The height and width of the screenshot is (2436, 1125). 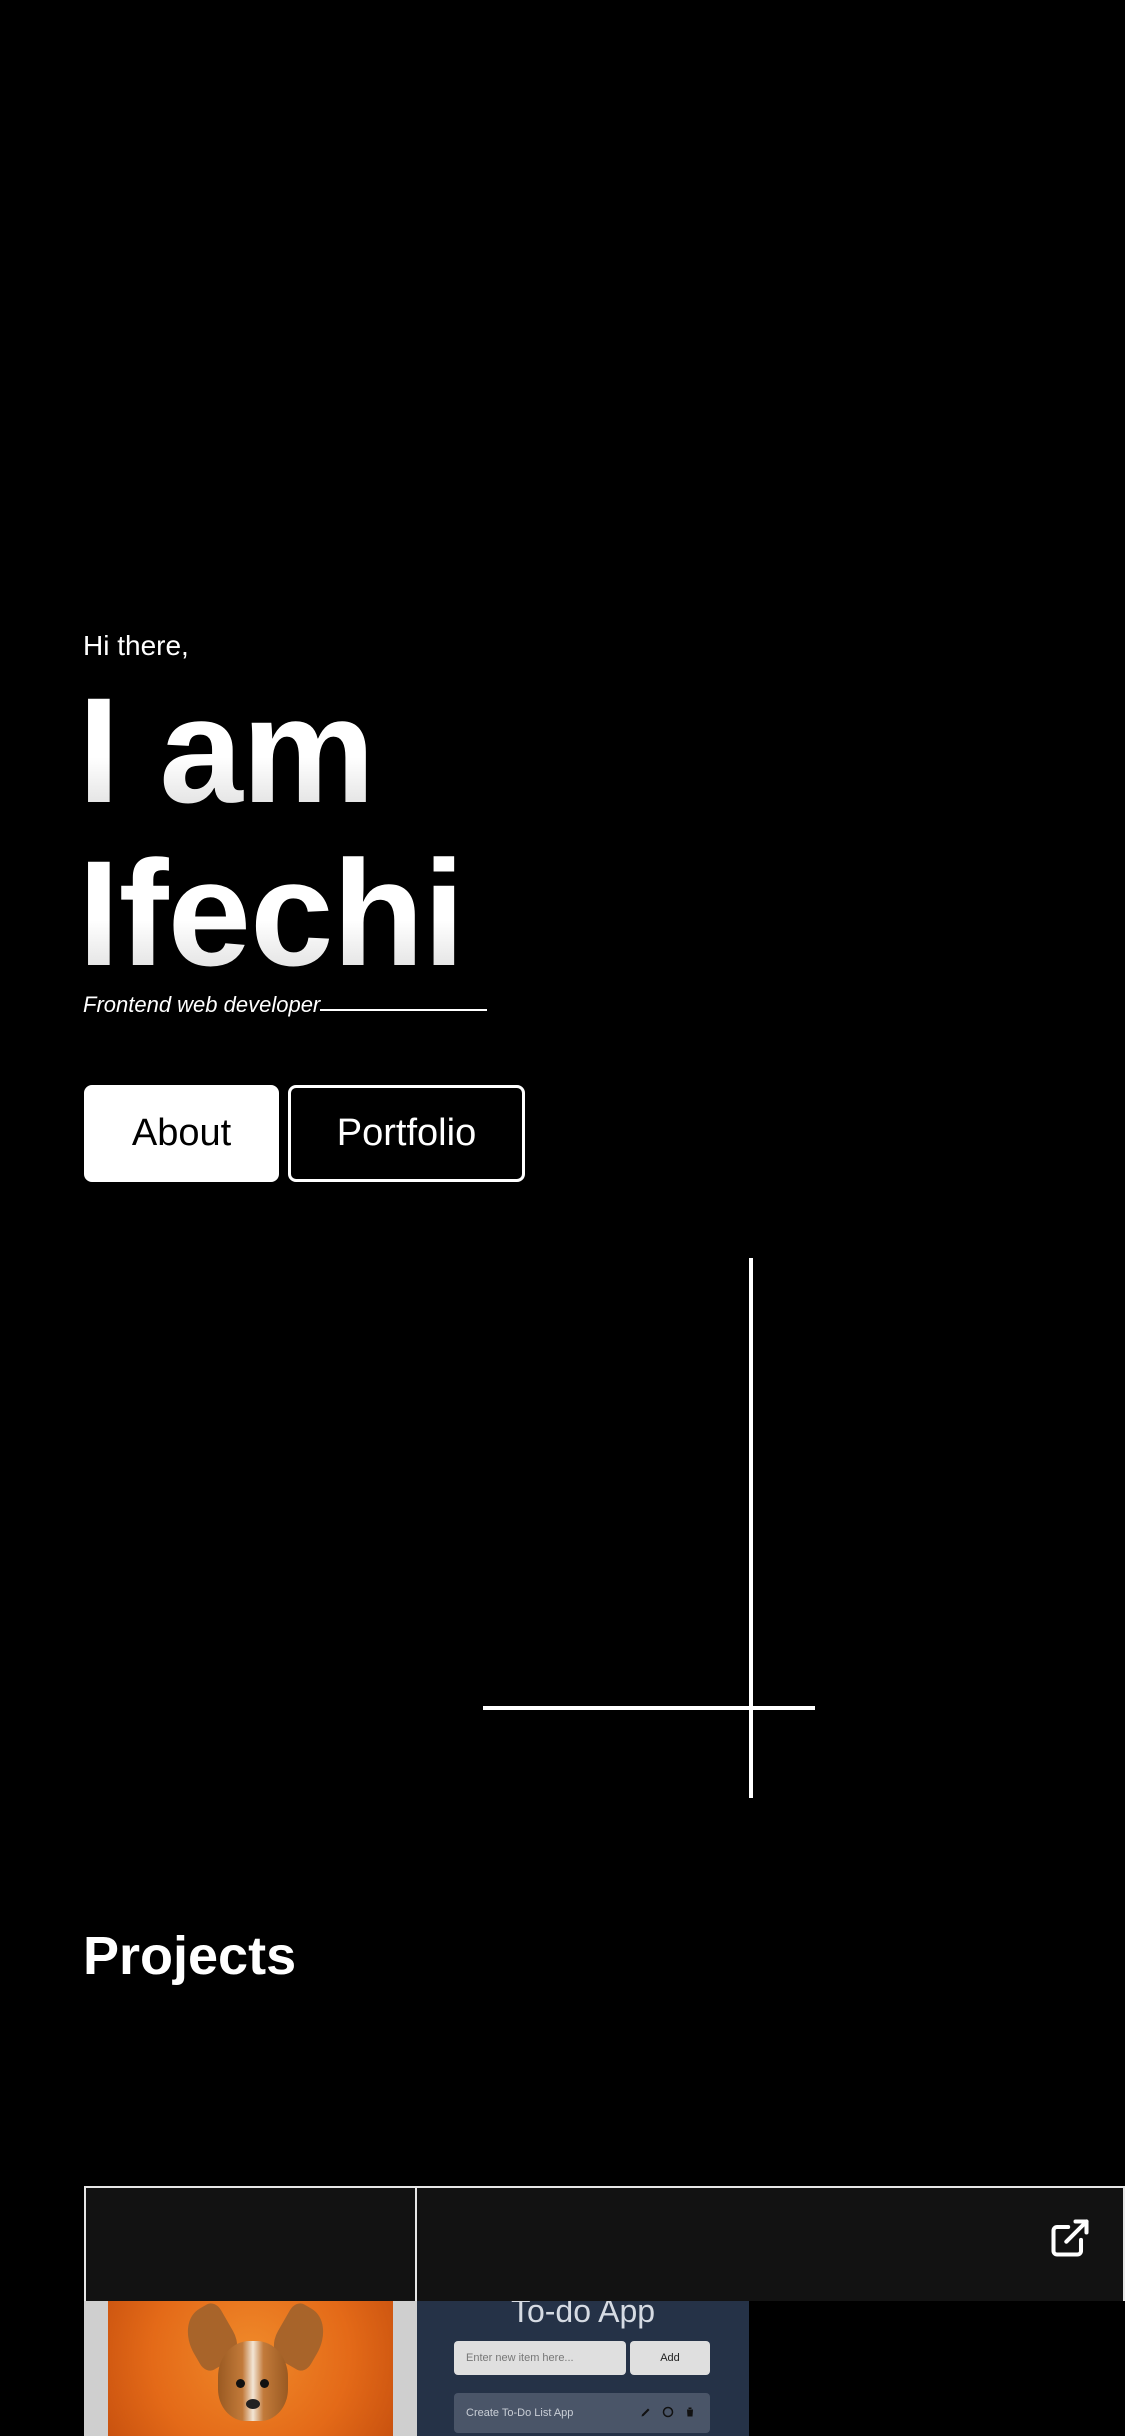 What do you see at coordinates (583, 2315) in the screenshot?
I see `todo-app-title: To-do App` at bounding box center [583, 2315].